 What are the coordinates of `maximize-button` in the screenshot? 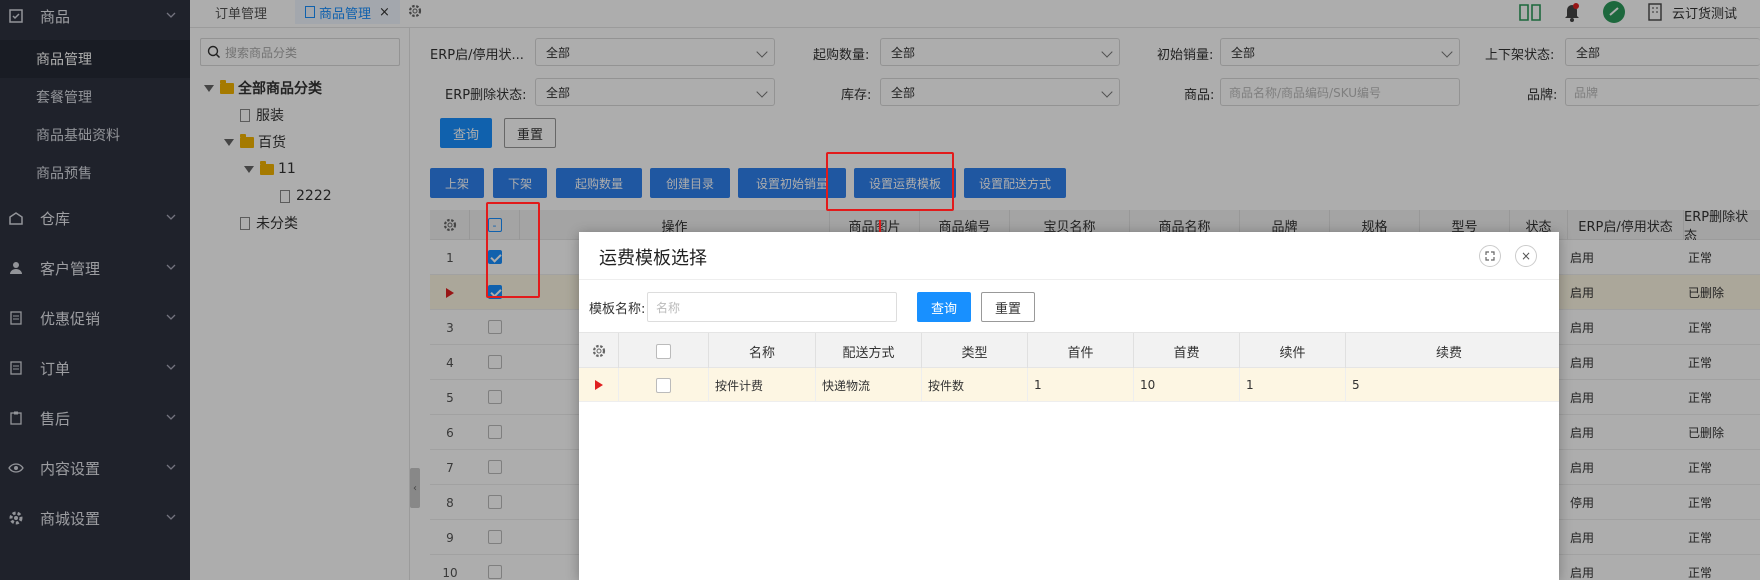 It's located at (1490, 256).